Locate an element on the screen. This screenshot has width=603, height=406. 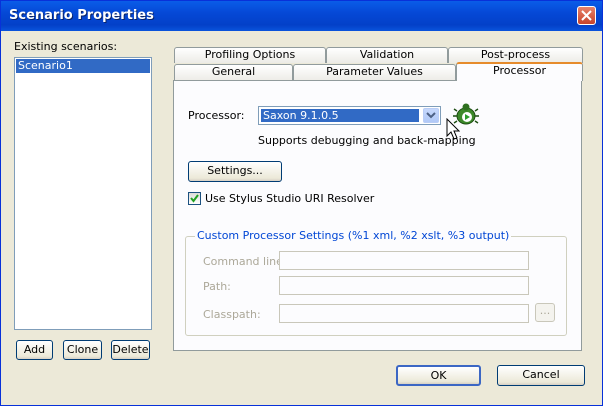
close-icon is located at coordinates (586, 15).